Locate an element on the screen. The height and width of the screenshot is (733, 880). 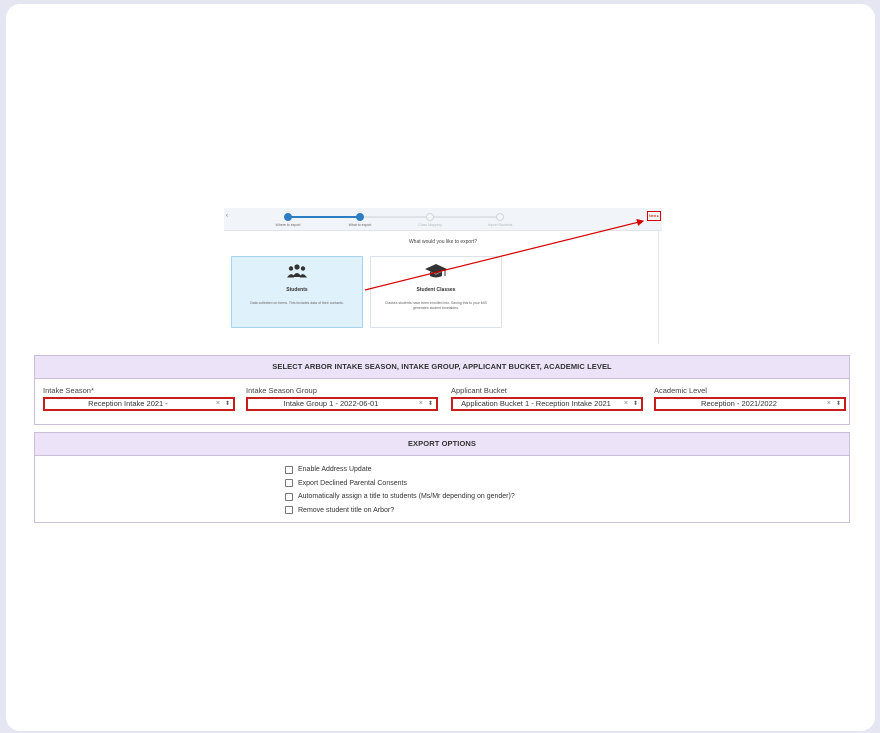
step-label: Where to export is located at coordinates (288, 225).